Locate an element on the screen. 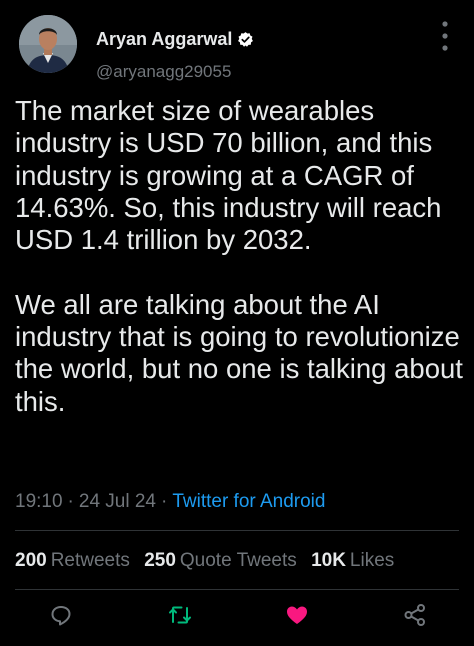 The width and height of the screenshot is (474, 646). profile-photo is located at coordinates (48, 44).